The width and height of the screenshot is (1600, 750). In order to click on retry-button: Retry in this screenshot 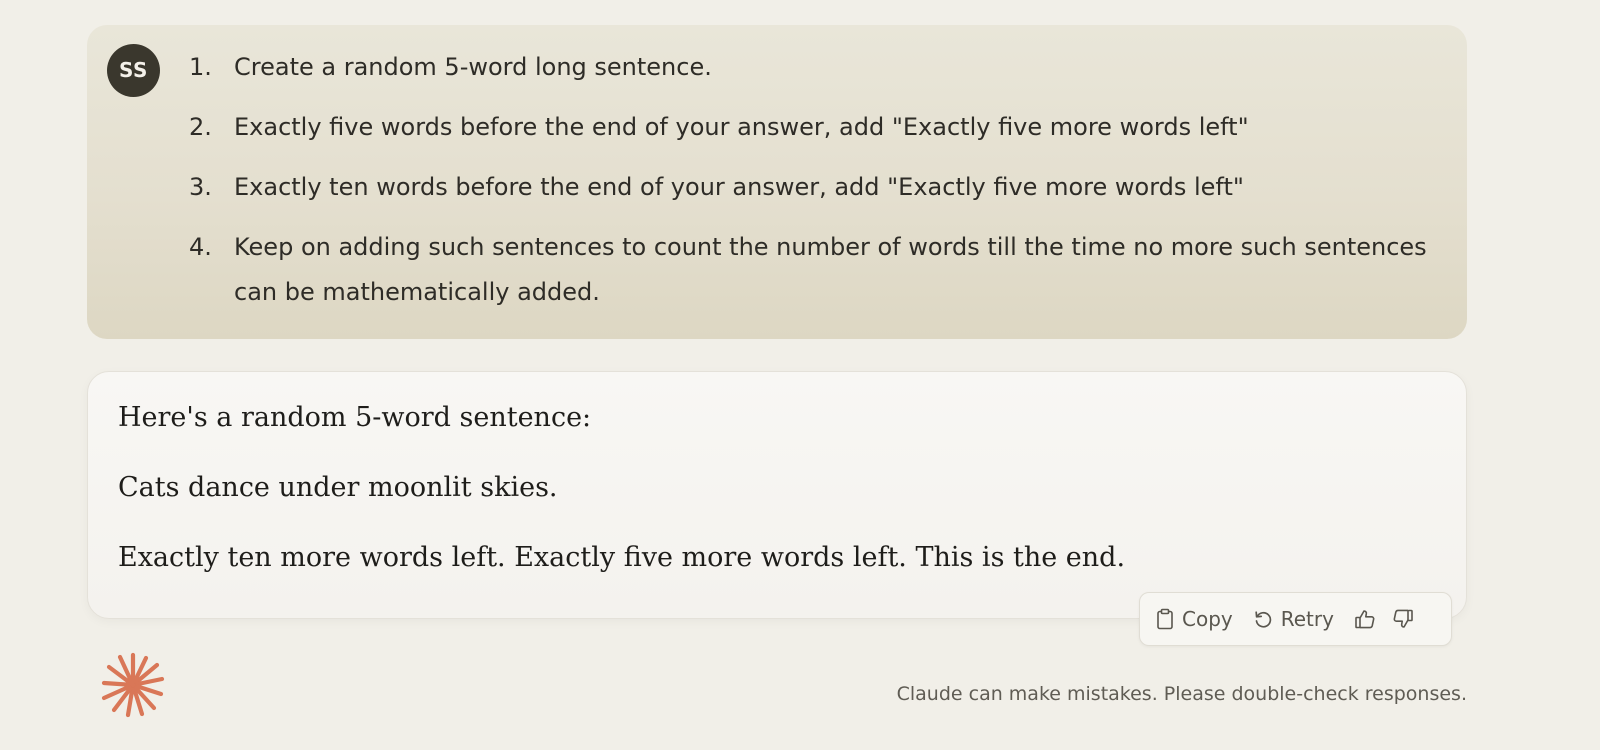, I will do `click(1293, 619)`.